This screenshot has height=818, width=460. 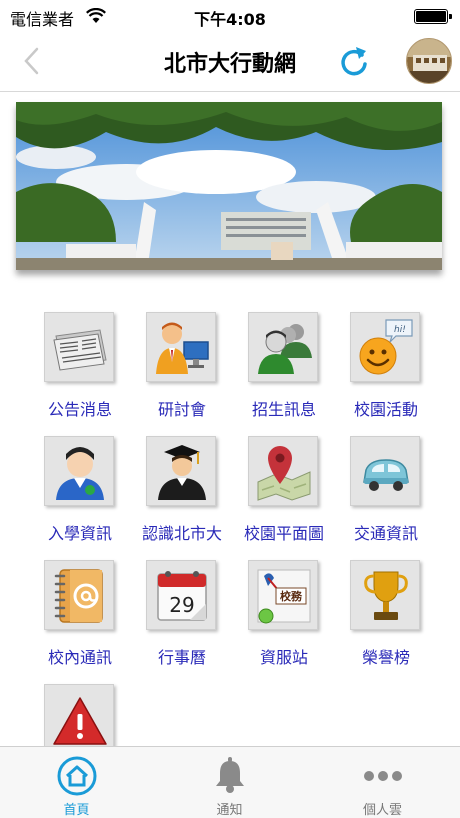 I want to click on tab-label: 首頁, so click(x=76, y=810).